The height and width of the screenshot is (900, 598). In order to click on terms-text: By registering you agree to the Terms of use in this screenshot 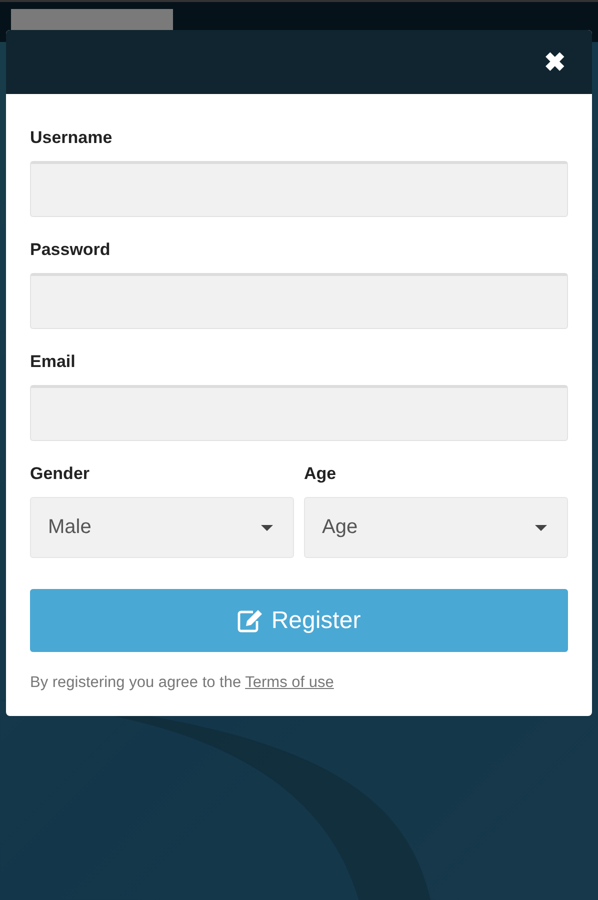, I will do `click(182, 683)`.